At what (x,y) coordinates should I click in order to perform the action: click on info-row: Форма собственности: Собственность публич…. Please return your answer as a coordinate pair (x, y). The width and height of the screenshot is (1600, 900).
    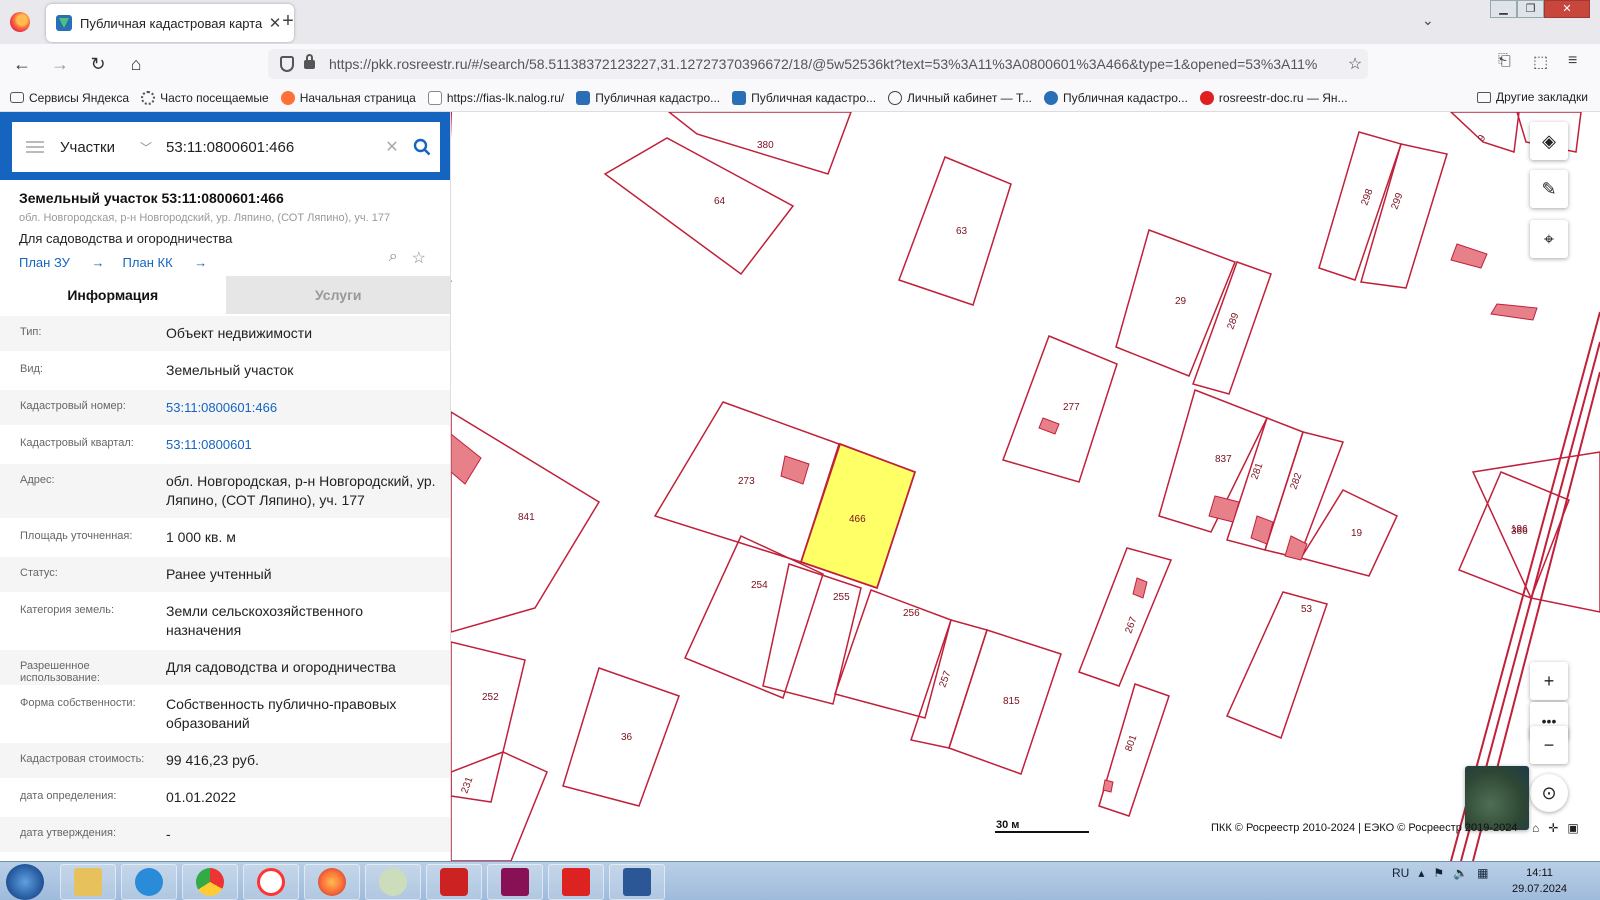
    Looking at the image, I should click on (225, 713).